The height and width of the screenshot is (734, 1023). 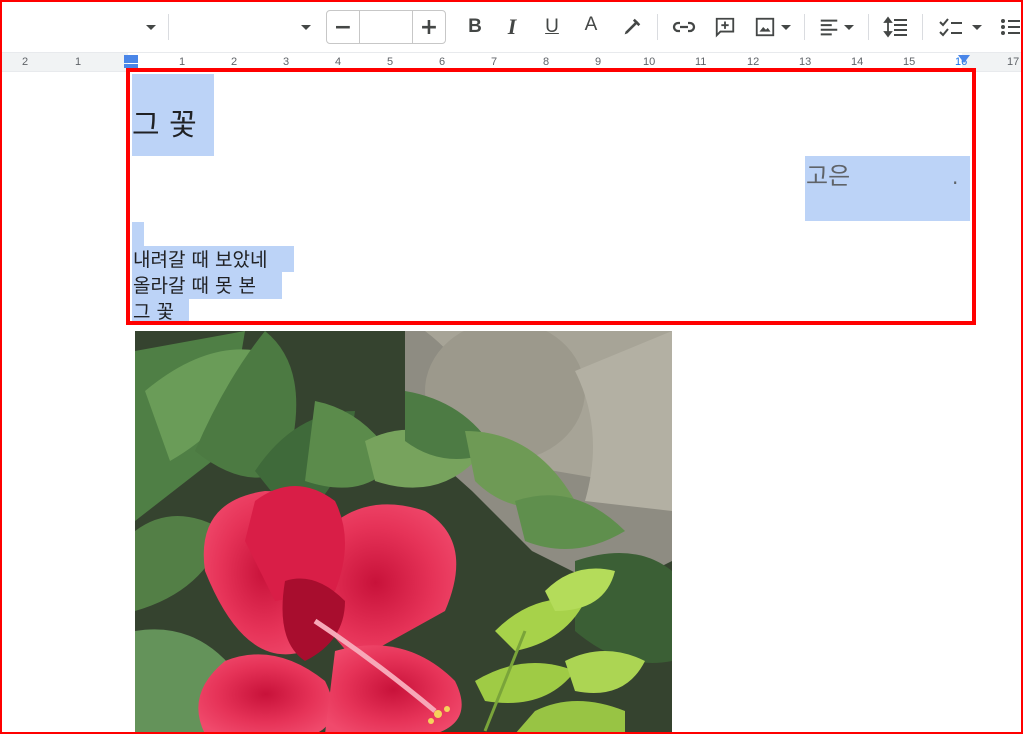 What do you see at coordinates (131, 59) in the screenshot?
I see `first-line-indent-handle` at bounding box center [131, 59].